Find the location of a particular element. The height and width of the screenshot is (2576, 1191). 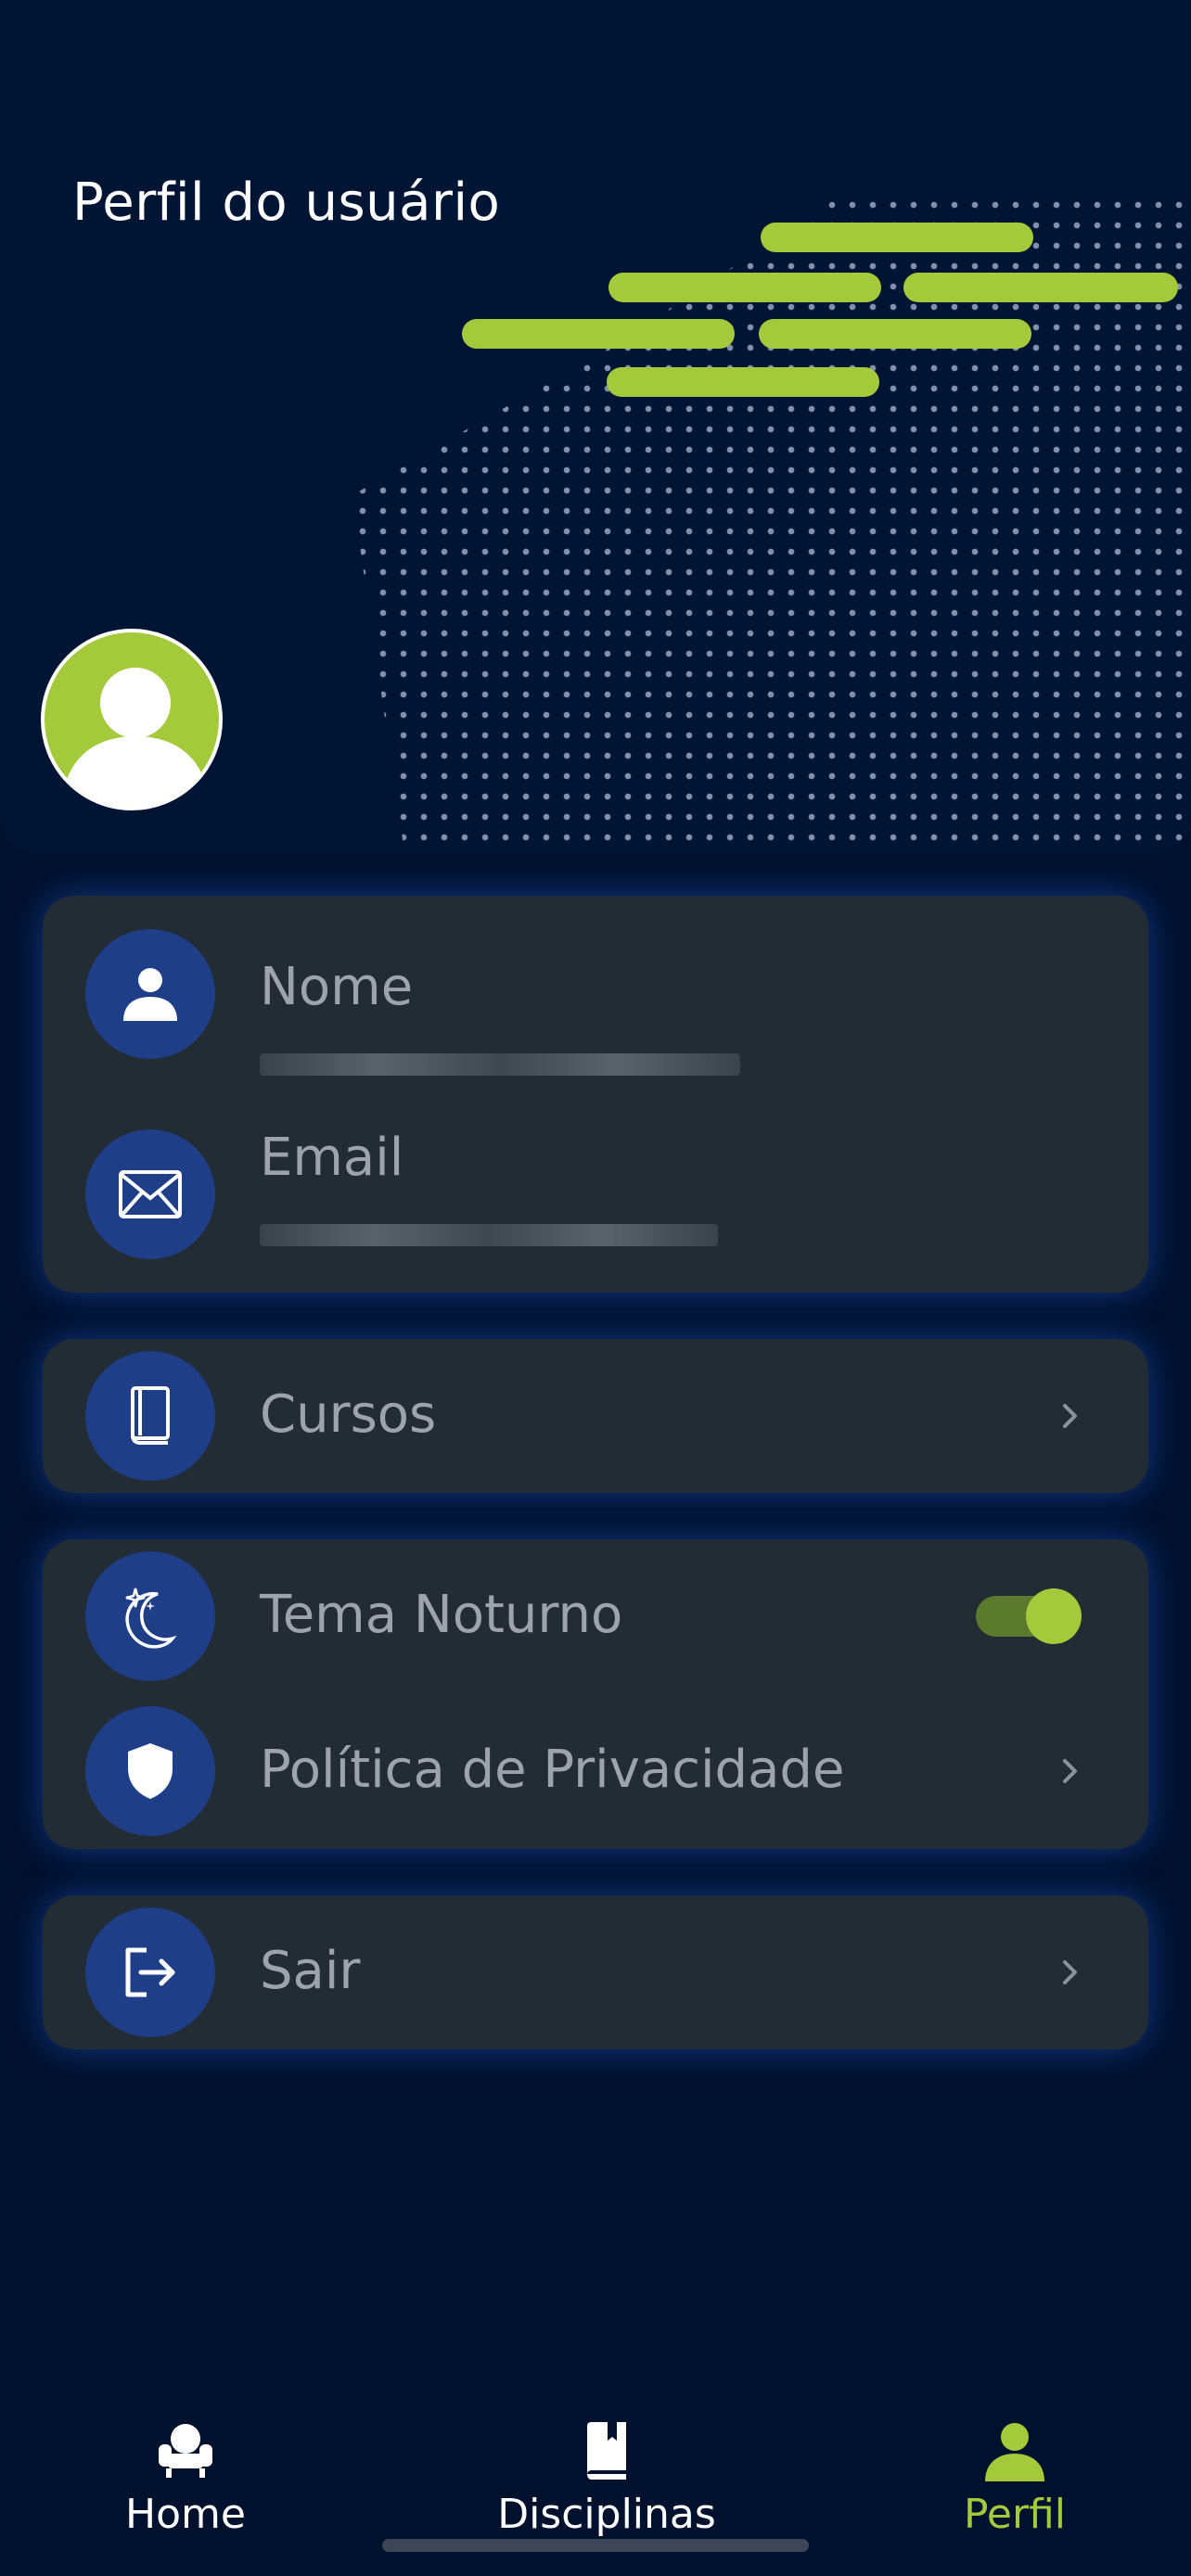

envelope-icon-circle is located at coordinates (150, 1194).